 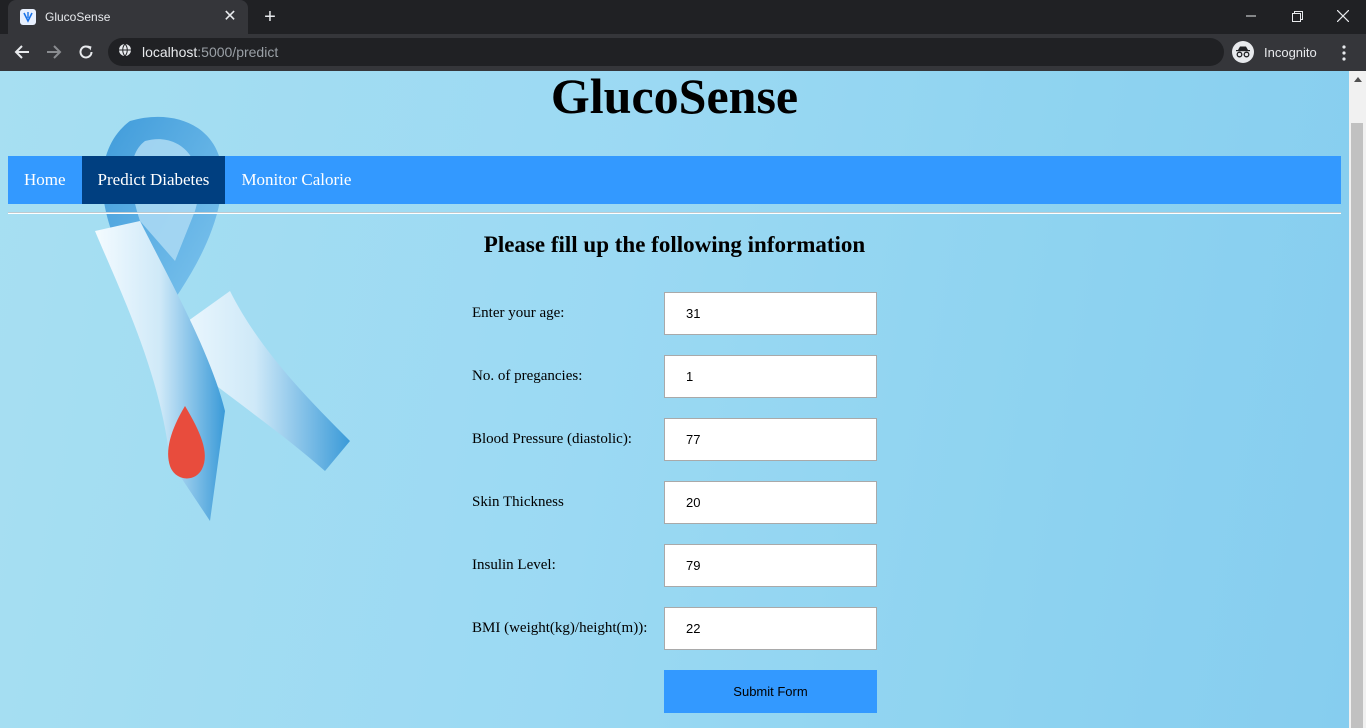 What do you see at coordinates (270, 17) in the screenshot?
I see `new-tab-icon: +` at bounding box center [270, 17].